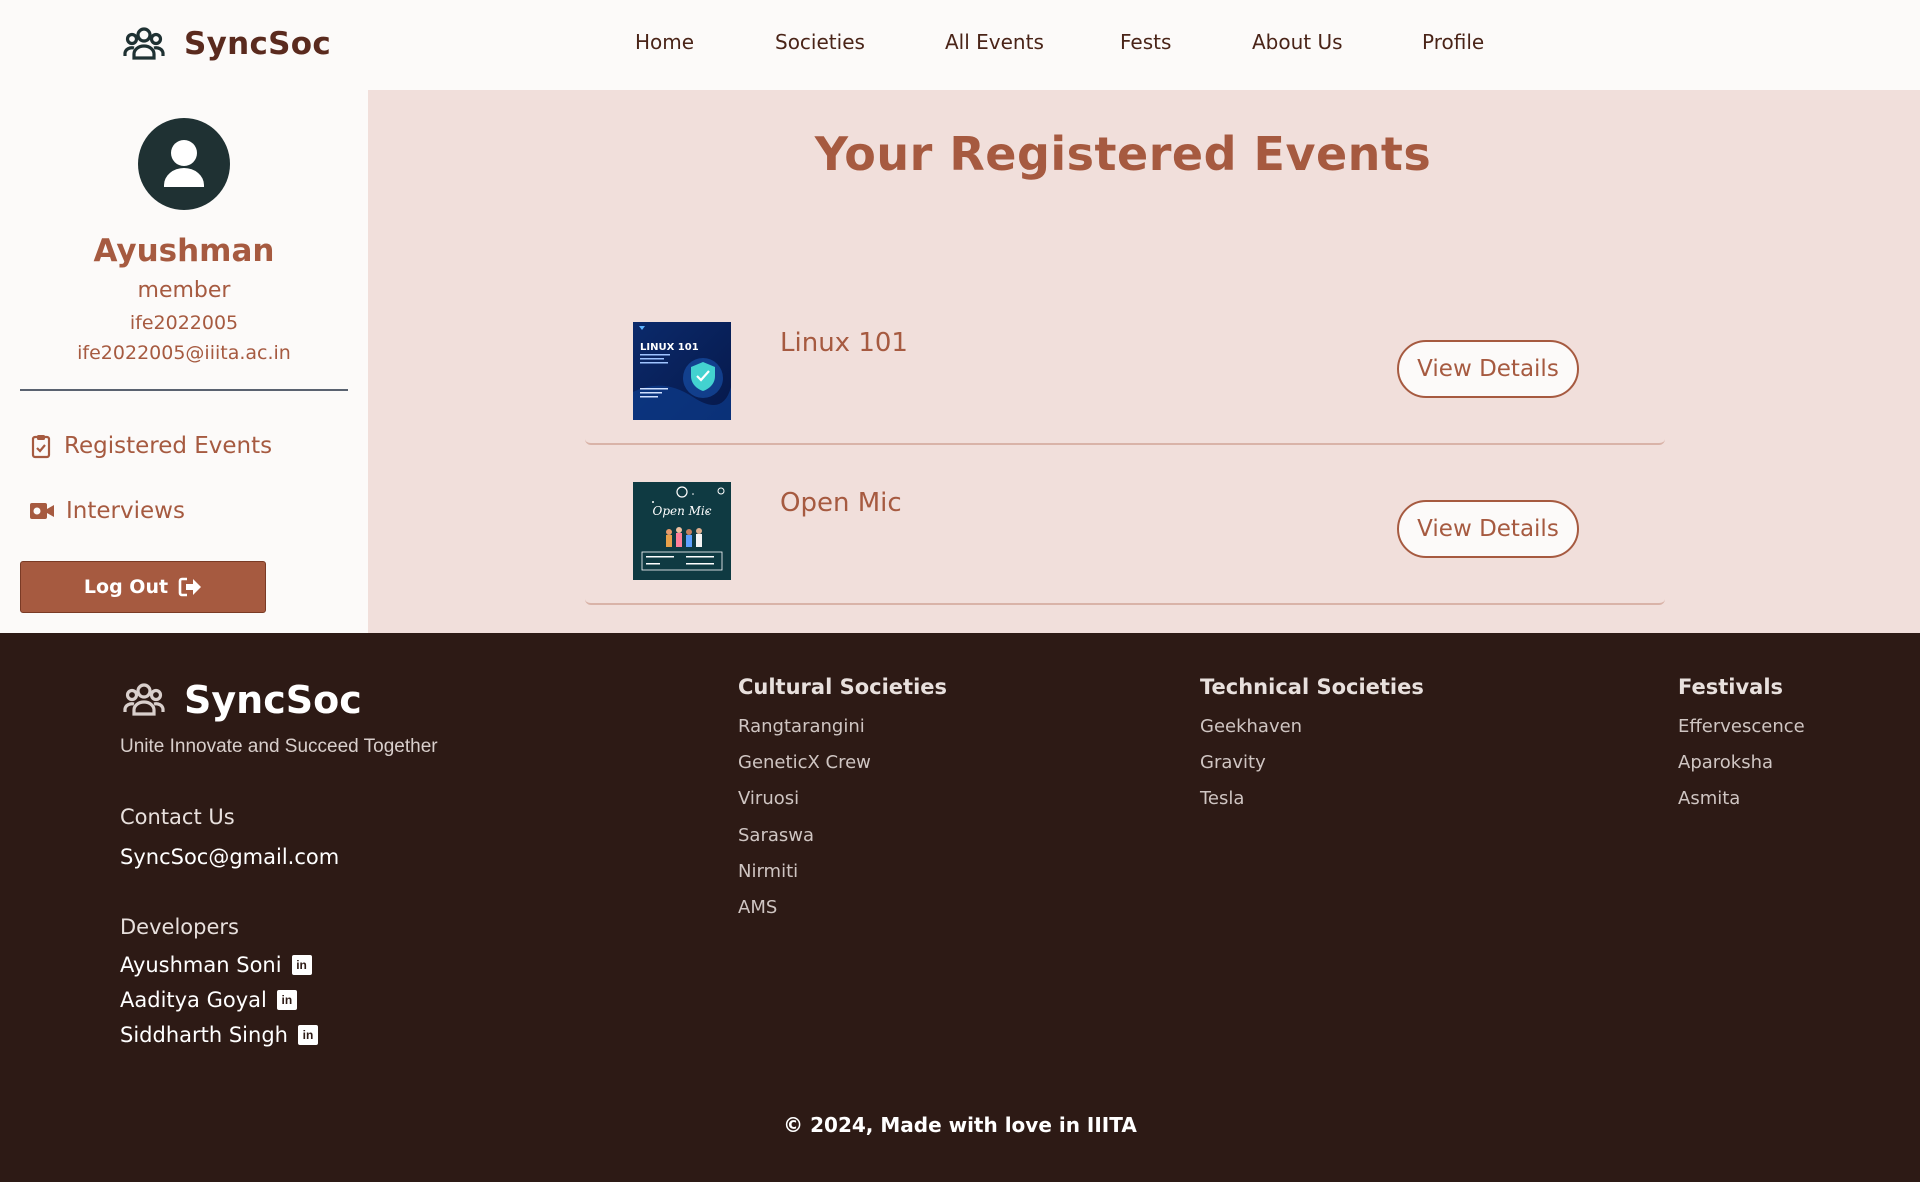 The height and width of the screenshot is (1182, 1920). I want to click on list-item: Gravity, so click(1251, 770).